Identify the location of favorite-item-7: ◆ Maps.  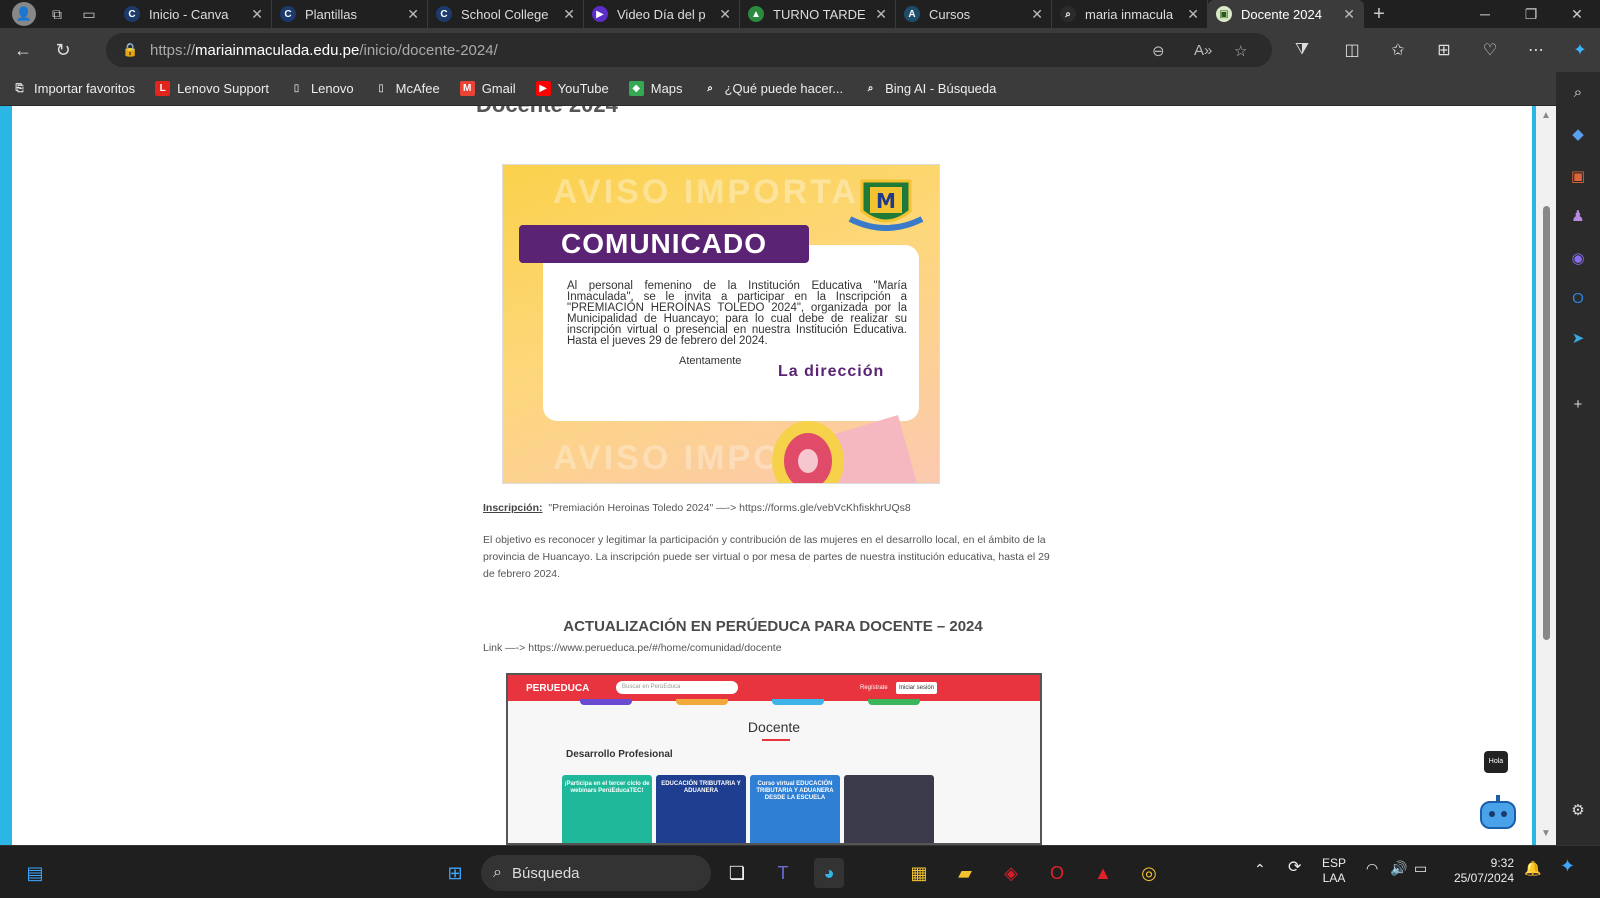
(655, 88).